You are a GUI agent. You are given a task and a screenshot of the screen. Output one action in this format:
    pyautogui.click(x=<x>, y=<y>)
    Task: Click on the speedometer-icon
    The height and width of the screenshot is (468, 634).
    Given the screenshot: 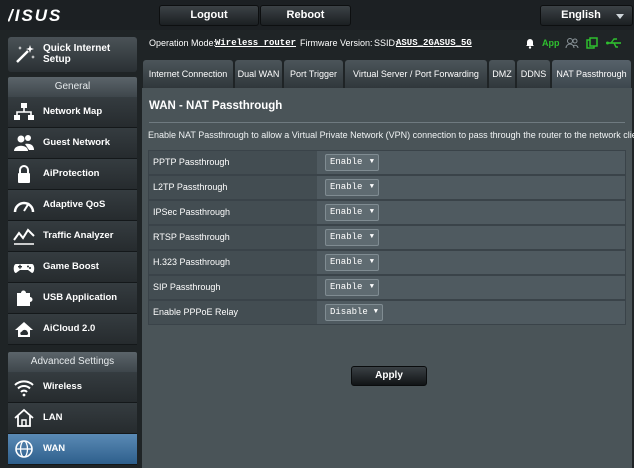 What is the action you would take?
    pyautogui.click(x=24, y=207)
    